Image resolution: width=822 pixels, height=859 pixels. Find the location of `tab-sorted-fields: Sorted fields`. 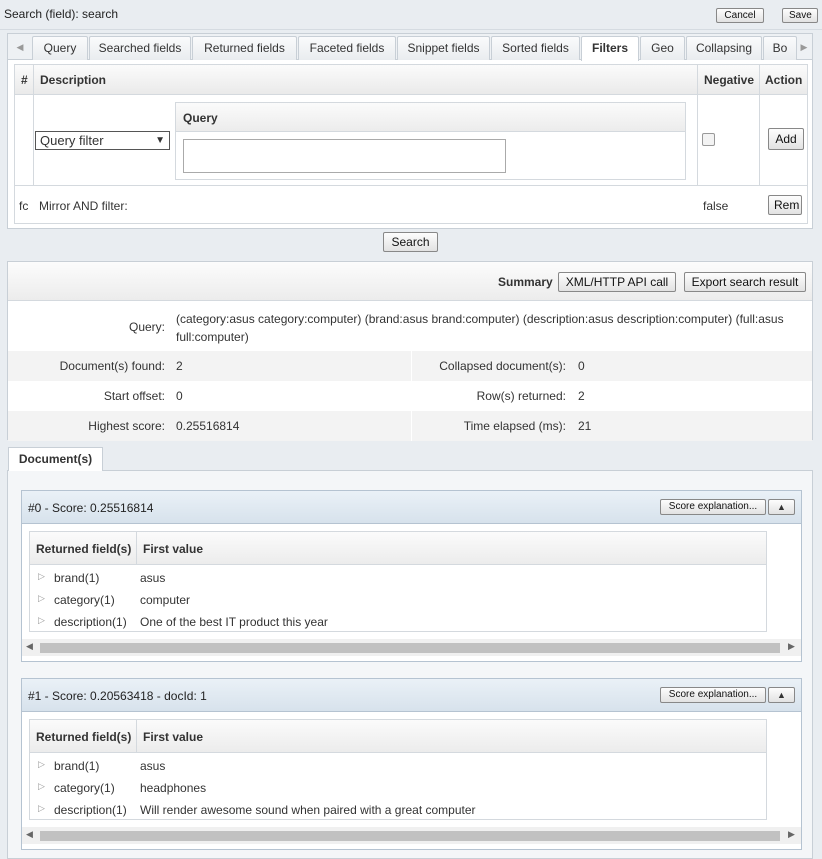

tab-sorted-fields: Sorted fields is located at coordinates (535, 48).